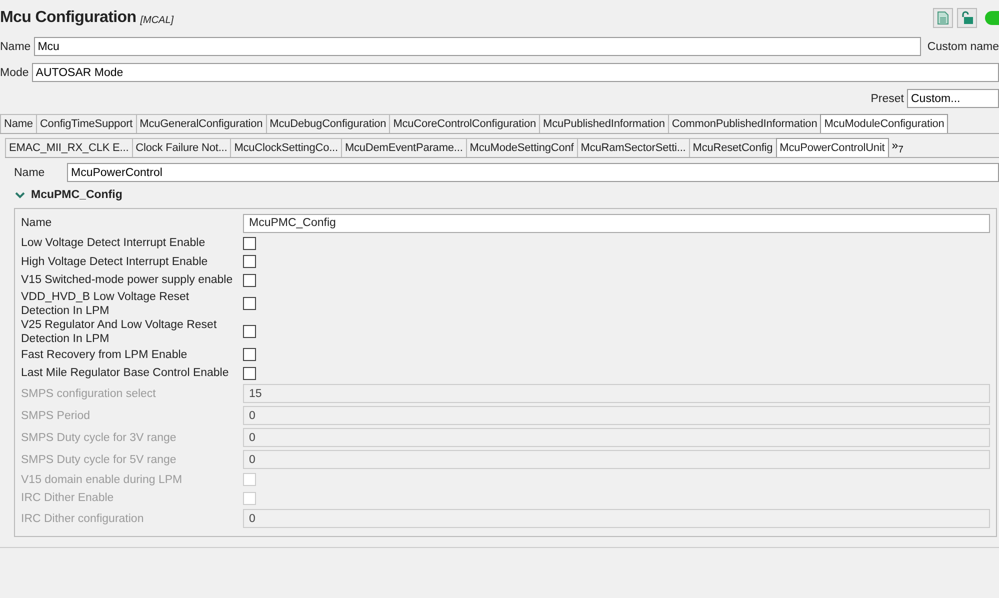 Image resolution: width=999 pixels, height=598 pixels. What do you see at coordinates (515, 72) in the screenshot?
I see `mode-field: AUTOSAR Mode` at bounding box center [515, 72].